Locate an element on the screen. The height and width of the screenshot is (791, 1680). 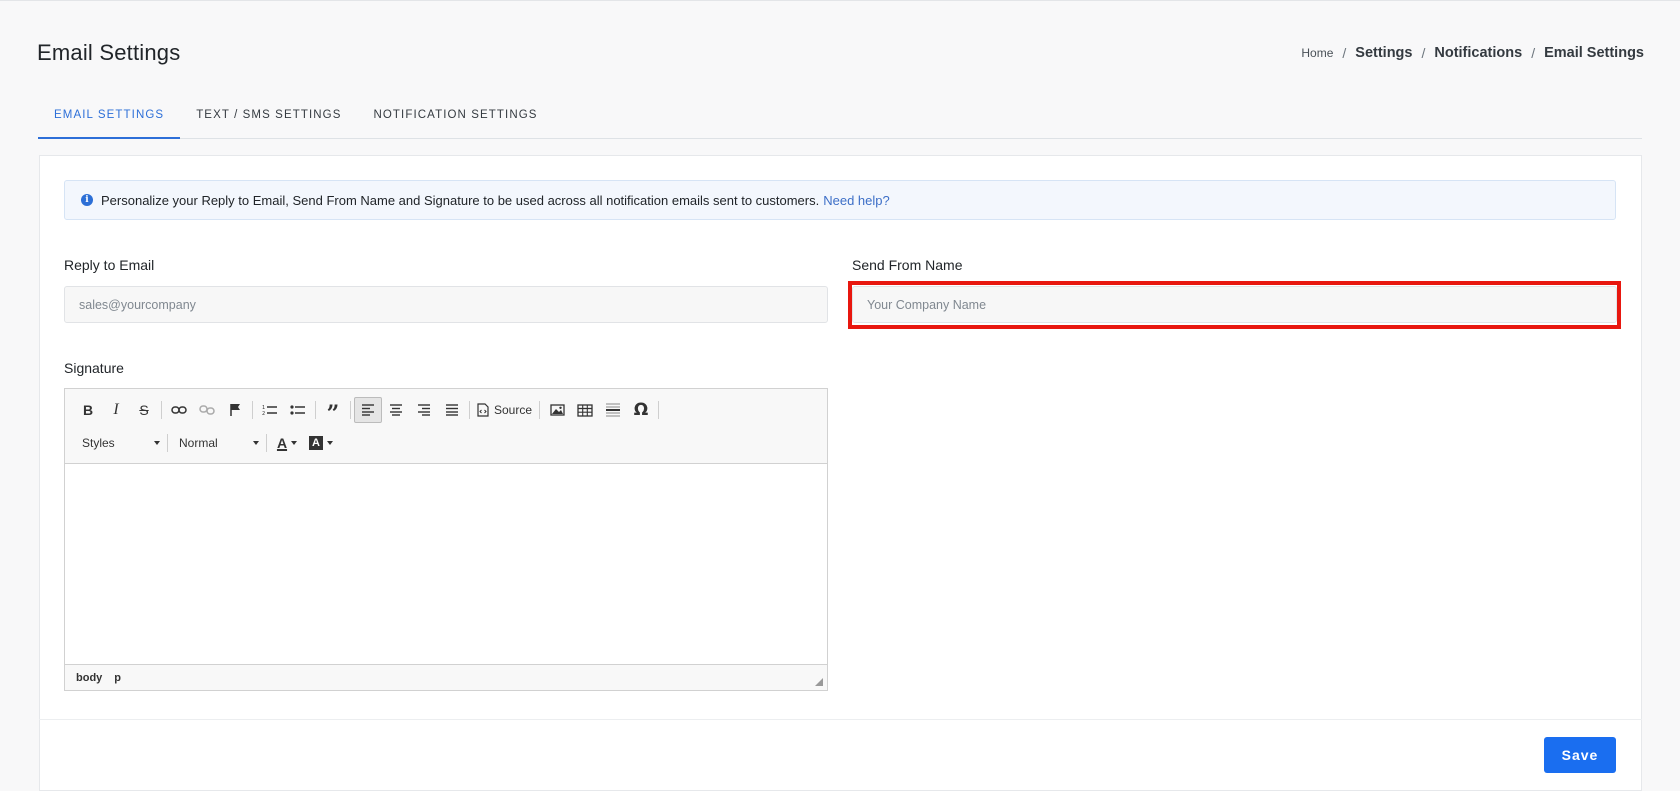
format-dropdown: Normal is located at coordinates (217, 443).